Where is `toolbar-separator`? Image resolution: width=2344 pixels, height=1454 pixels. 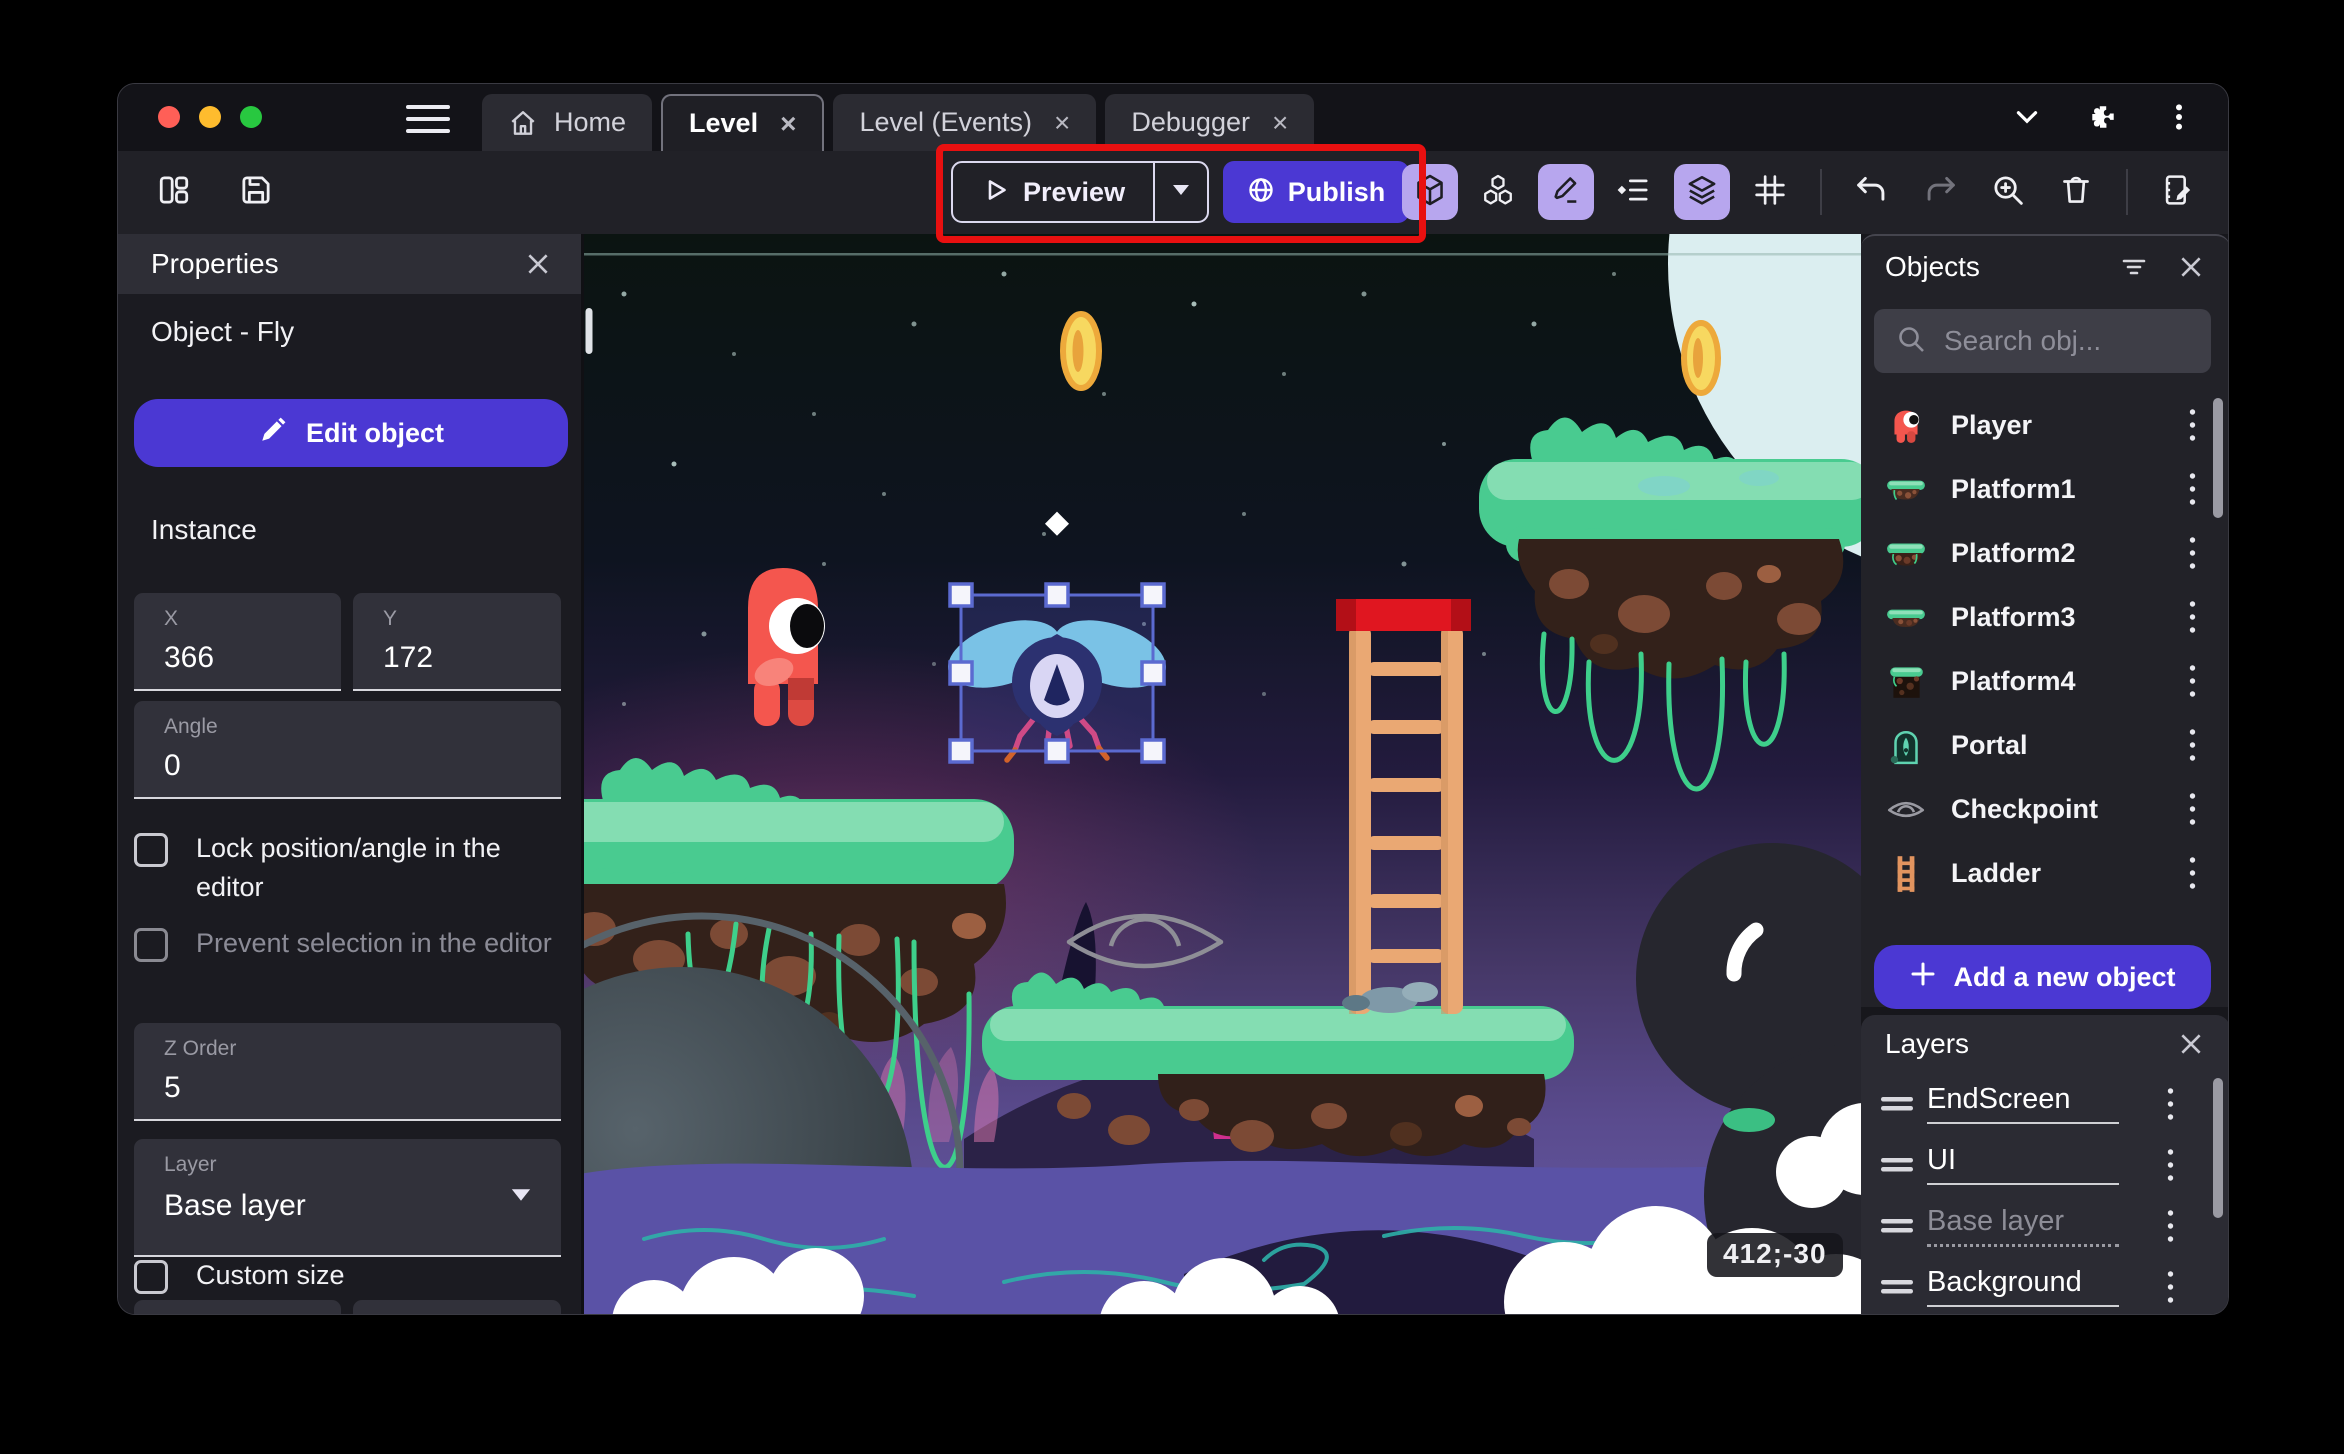
toolbar-separator is located at coordinates (1821, 192).